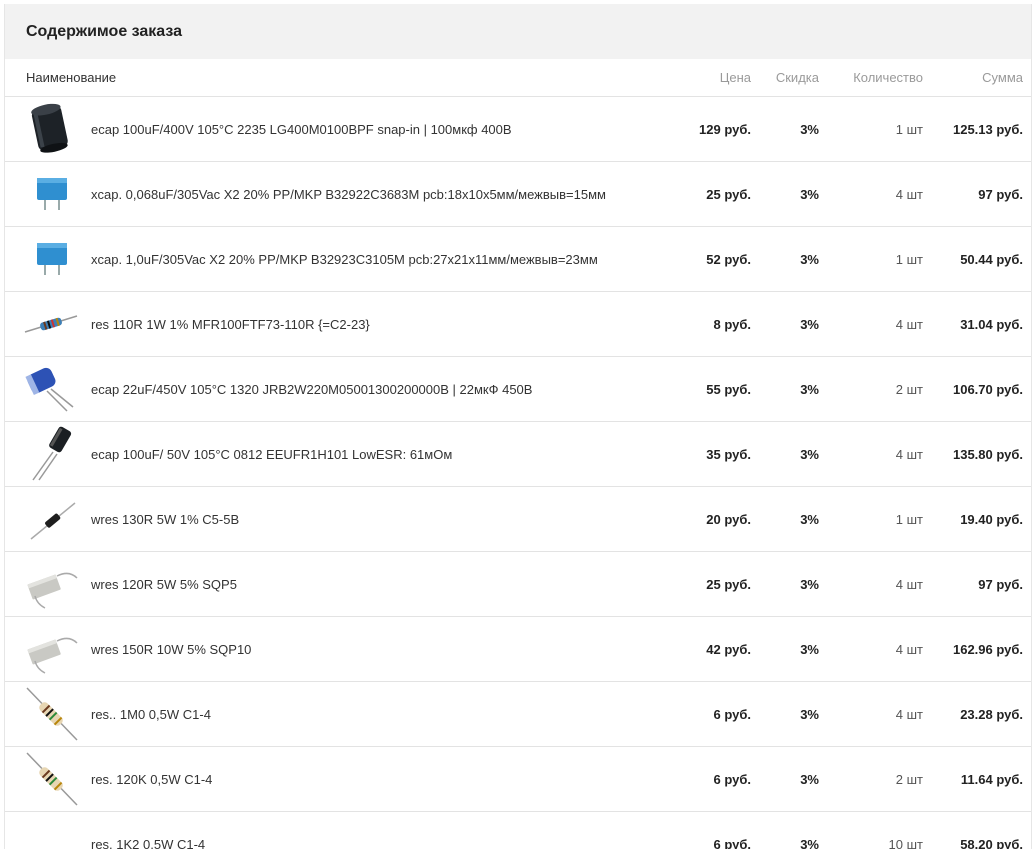  Describe the element at coordinates (797, 77) in the screenshot. I see `column-discount-header: Скидка` at that location.